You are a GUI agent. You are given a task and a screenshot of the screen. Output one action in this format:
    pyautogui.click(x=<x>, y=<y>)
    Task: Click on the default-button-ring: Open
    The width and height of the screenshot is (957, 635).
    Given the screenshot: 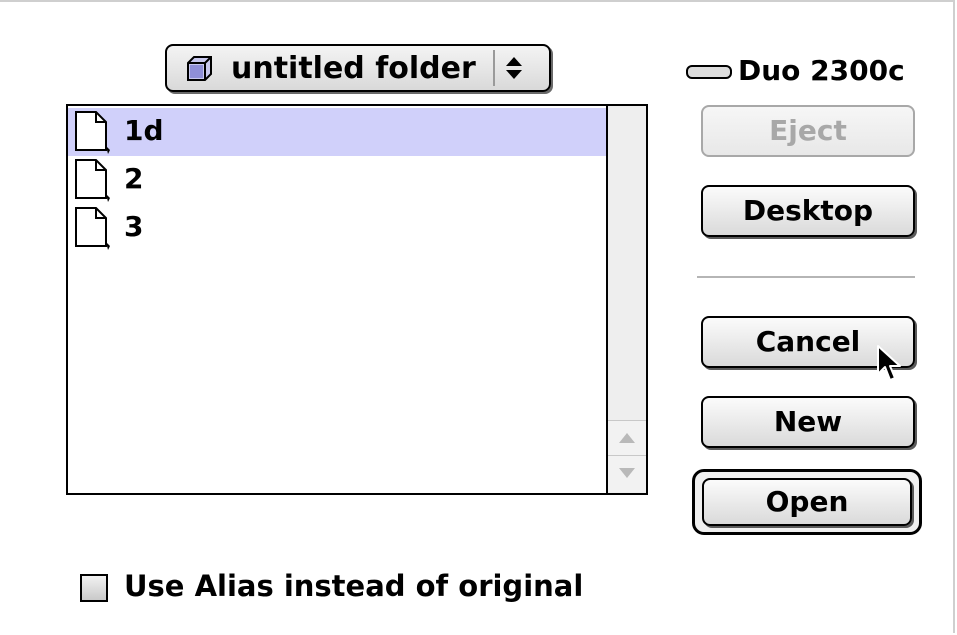 What is the action you would take?
    pyautogui.click(x=807, y=502)
    